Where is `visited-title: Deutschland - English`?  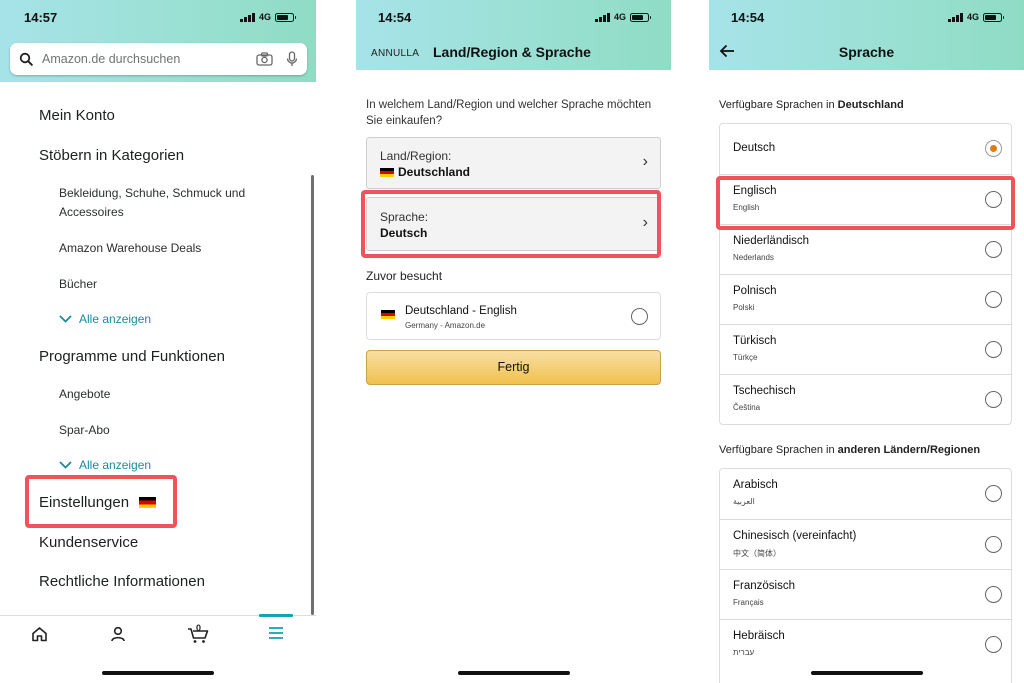
visited-title: Deutschland - English is located at coordinates (461, 311).